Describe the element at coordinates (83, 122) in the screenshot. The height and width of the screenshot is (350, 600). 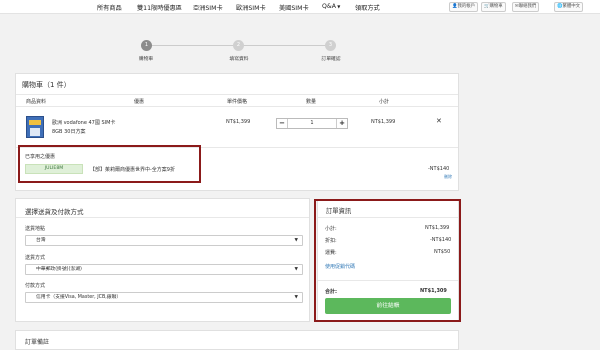
I see `product-name: 歐洲 vodafone 47國 SIM卡` at that location.